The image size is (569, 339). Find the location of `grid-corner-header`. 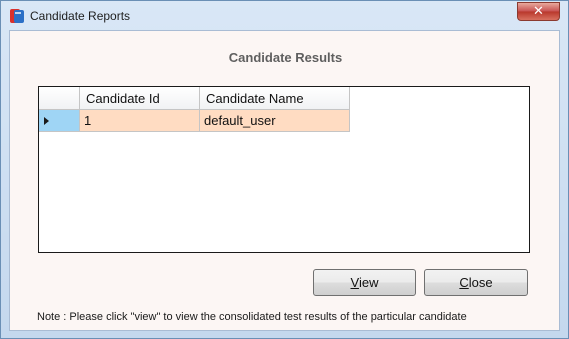

grid-corner-header is located at coordinates (59, 98).